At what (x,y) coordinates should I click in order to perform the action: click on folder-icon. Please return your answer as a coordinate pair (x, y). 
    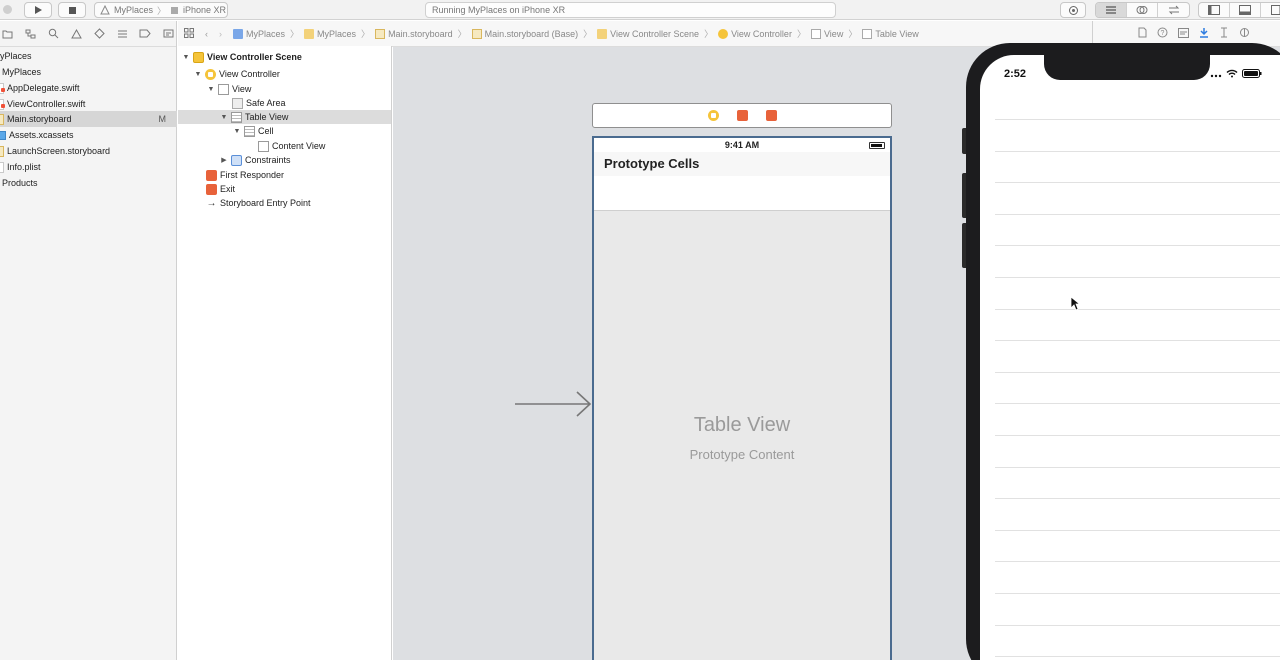
    Looking at the image, I should click on (309, 33).